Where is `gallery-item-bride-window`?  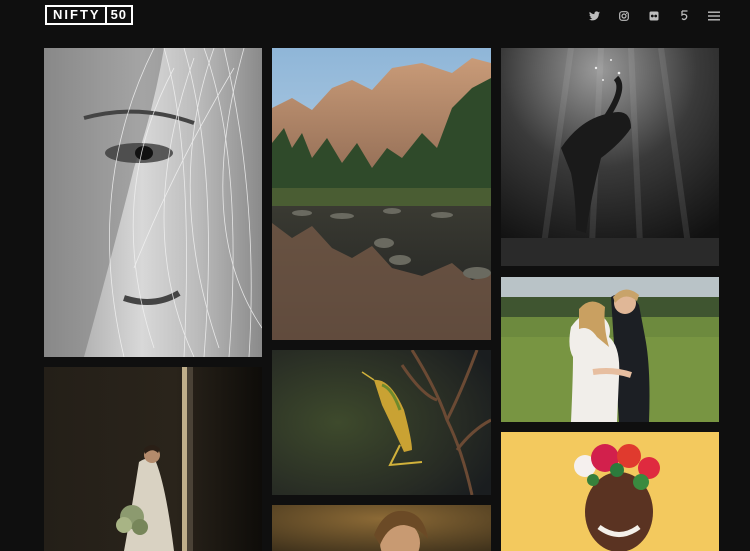
gallery-item-bride-window is located at coordinates (153, 459).